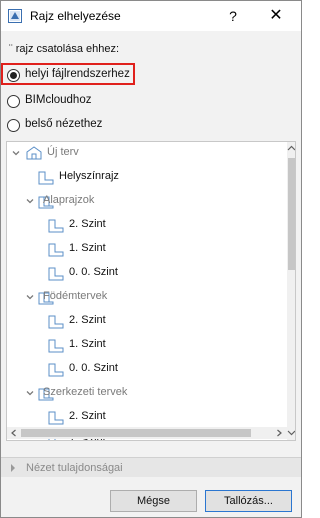 This screenshot has width=320, height=518. Describe the element at coordinates (77, 74) in the screenshot. I see `radio-label: helyi fájlrendszerhez` at that location.